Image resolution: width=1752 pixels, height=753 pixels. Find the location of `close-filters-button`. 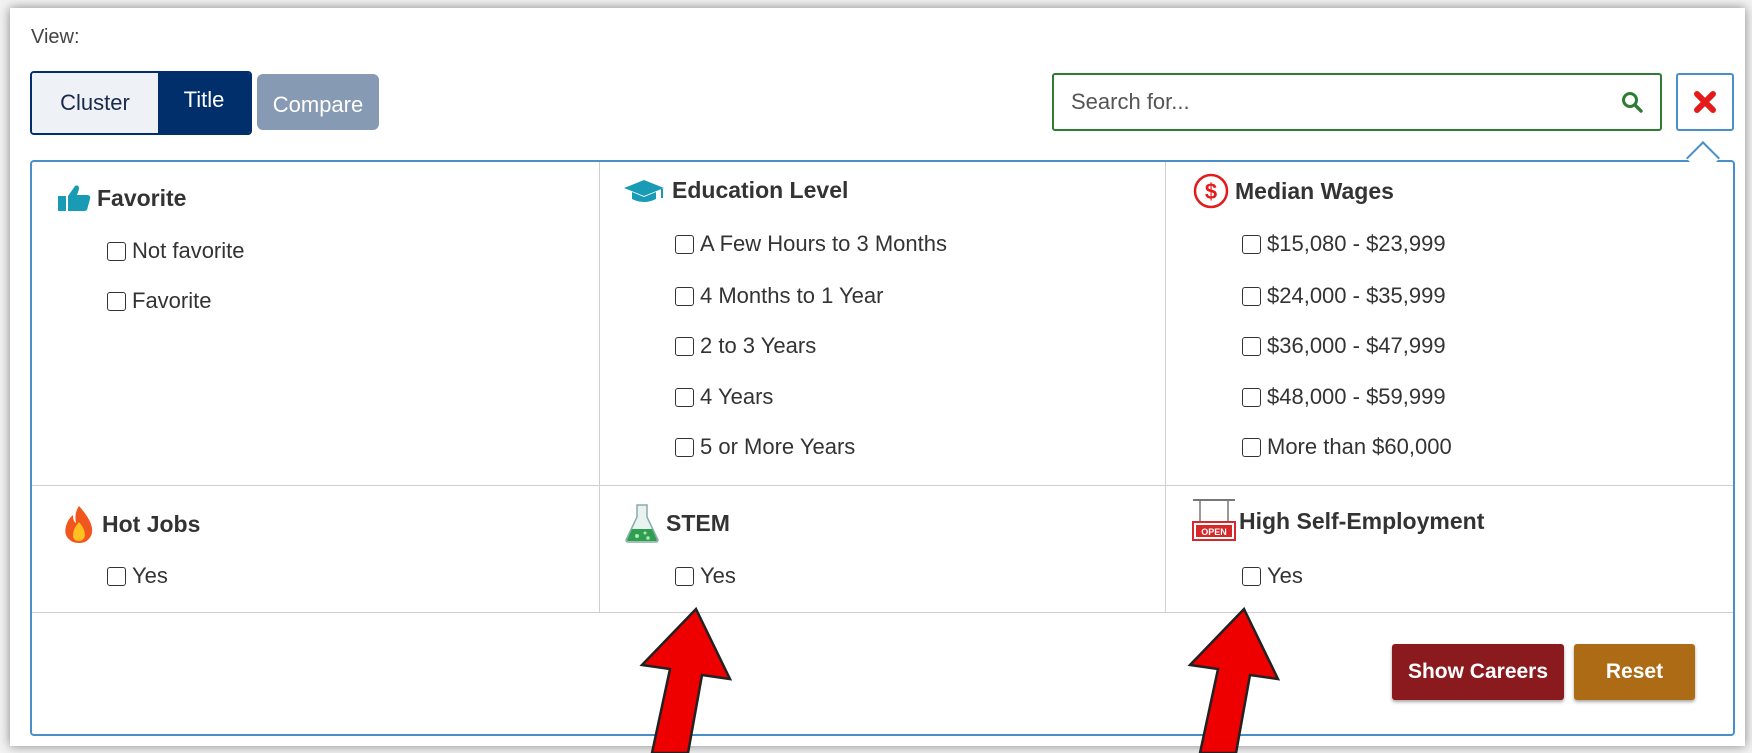

close-filters-button is located at coordinates (1705, 102).